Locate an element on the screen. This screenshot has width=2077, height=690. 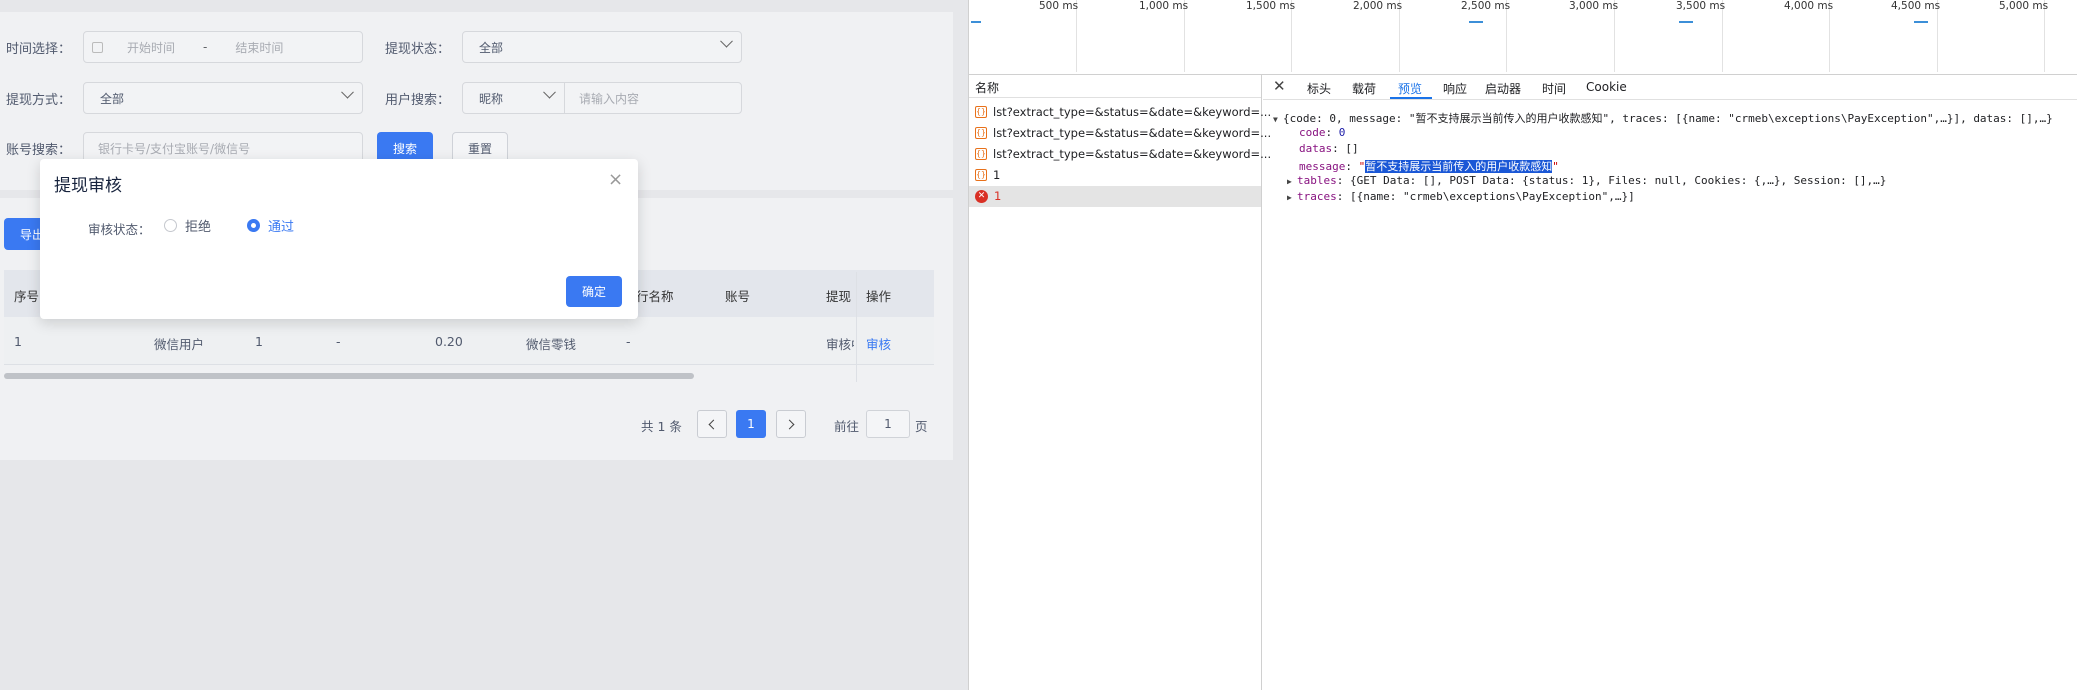
modal-title: 提现审核 is located at coordinates (88, 186).